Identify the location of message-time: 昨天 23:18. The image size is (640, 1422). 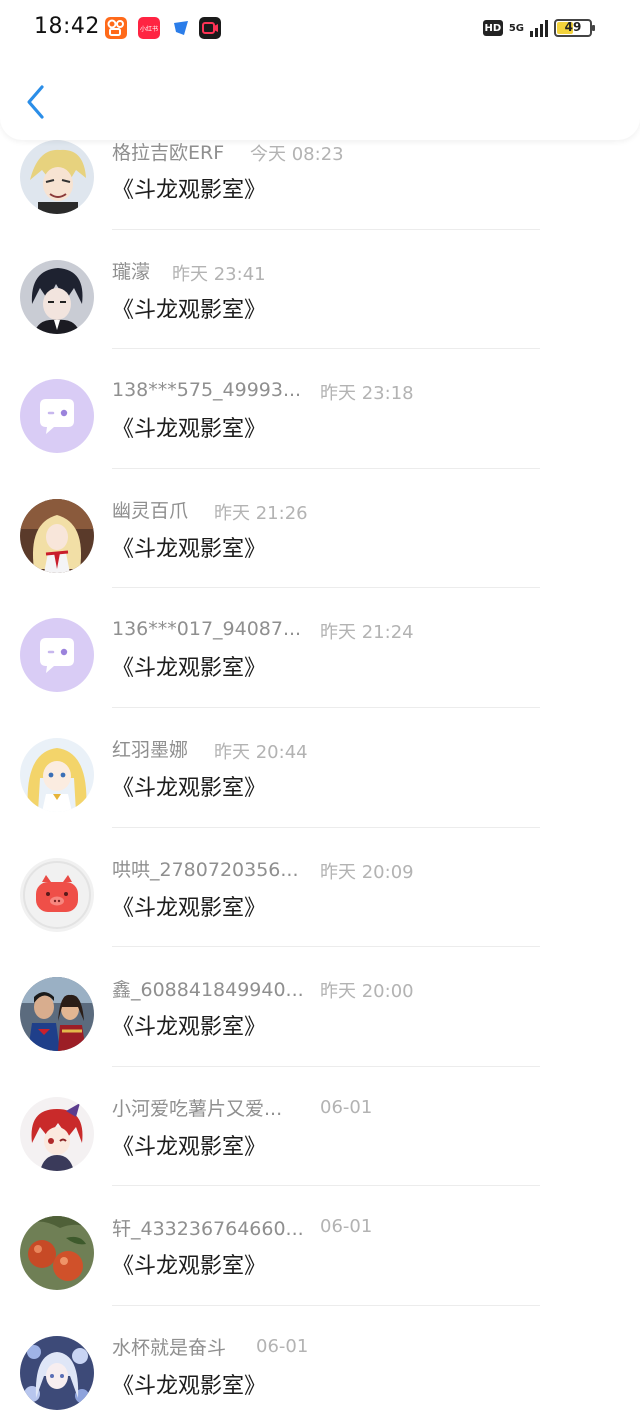
(367, 394).